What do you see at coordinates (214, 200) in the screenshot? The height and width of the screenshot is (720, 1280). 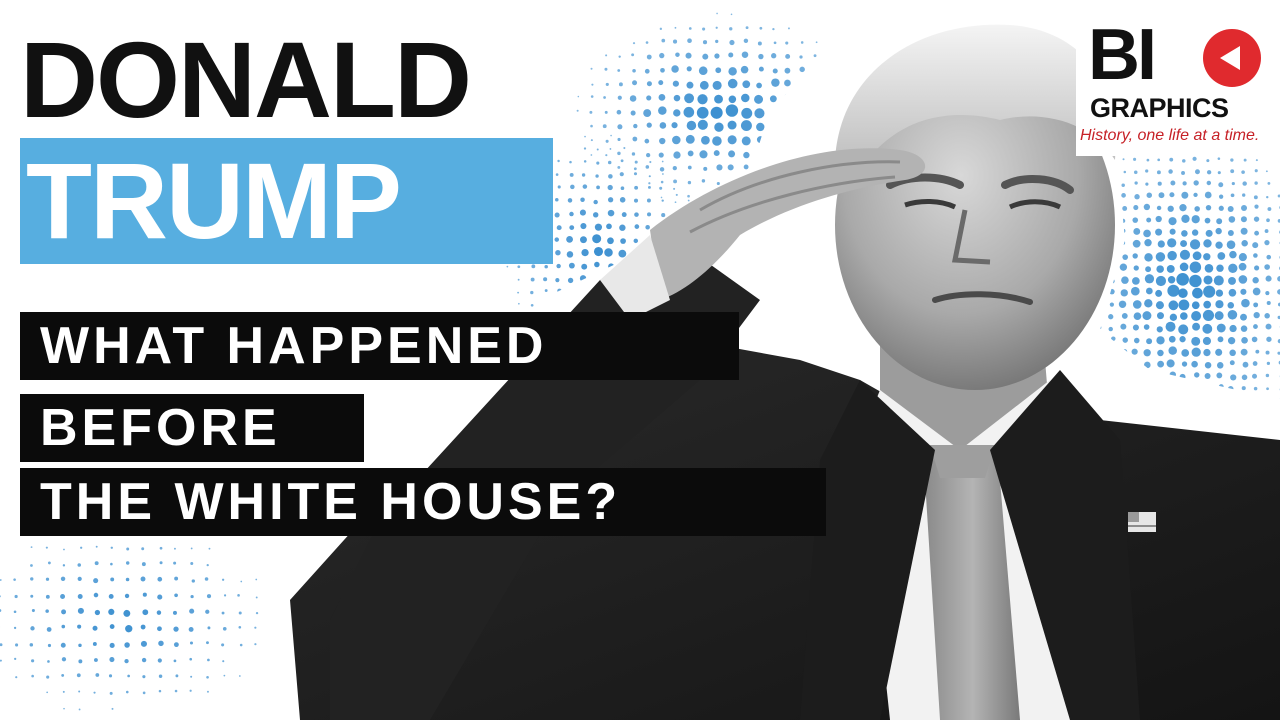 I see `title-line-2: TRUMP` at bounding box center [214, 200].